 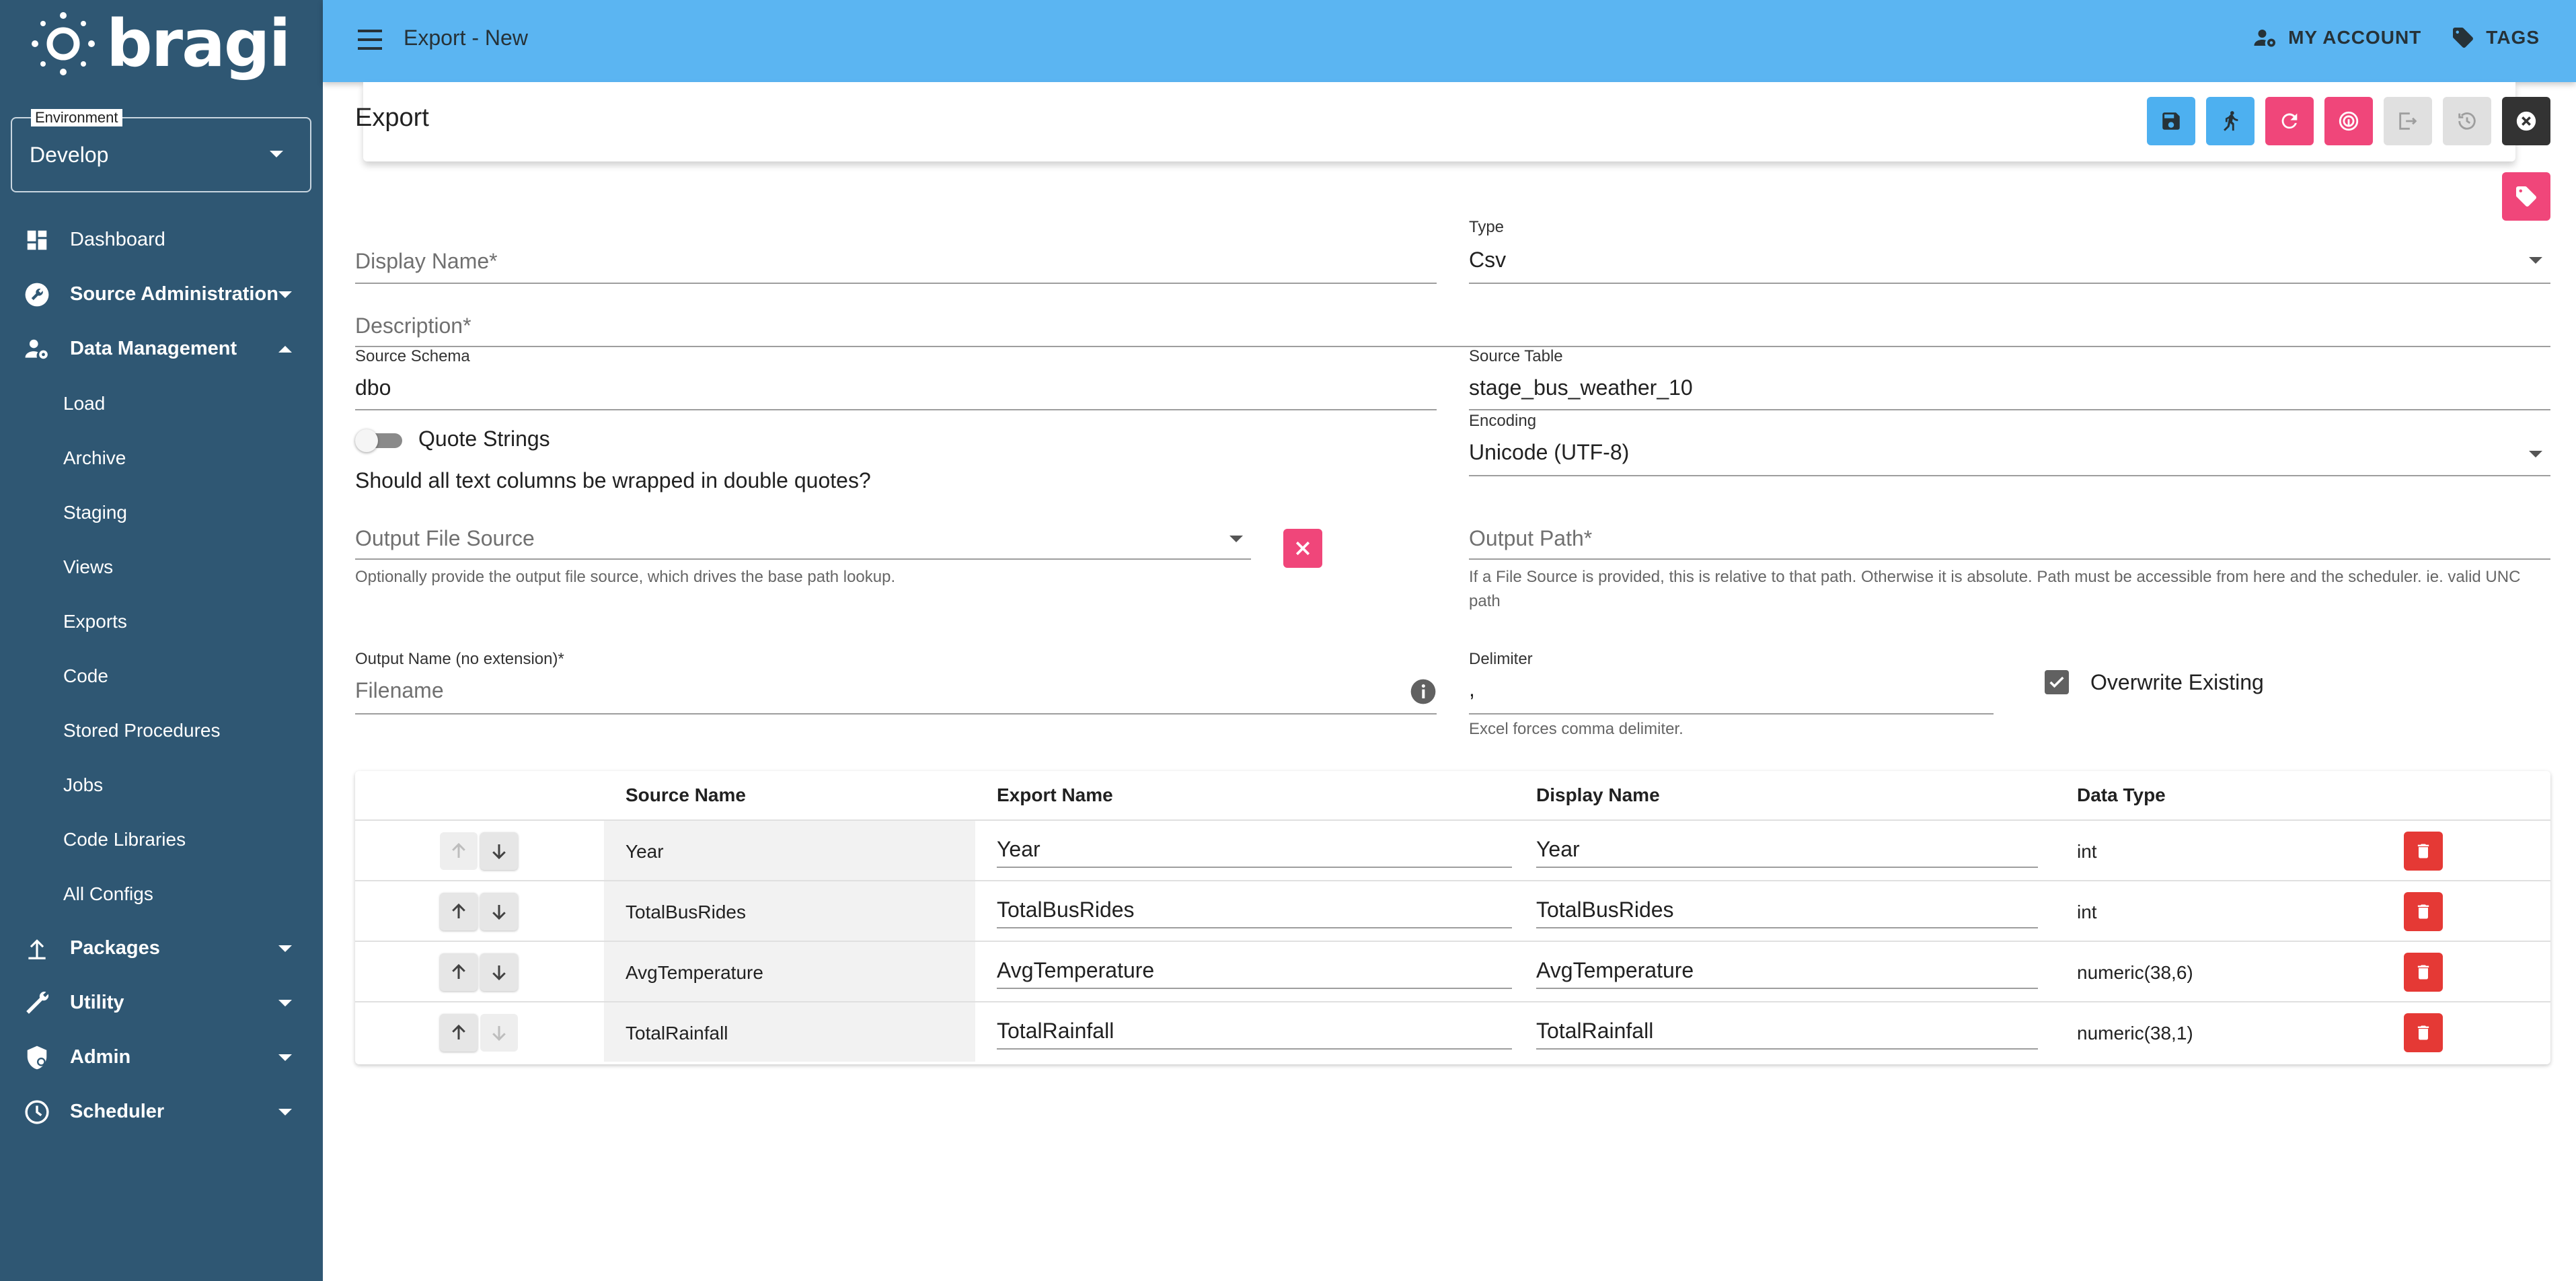 I want to click on sidebar-item-scheduler: Scheduler, so click(x=161, y=1112).